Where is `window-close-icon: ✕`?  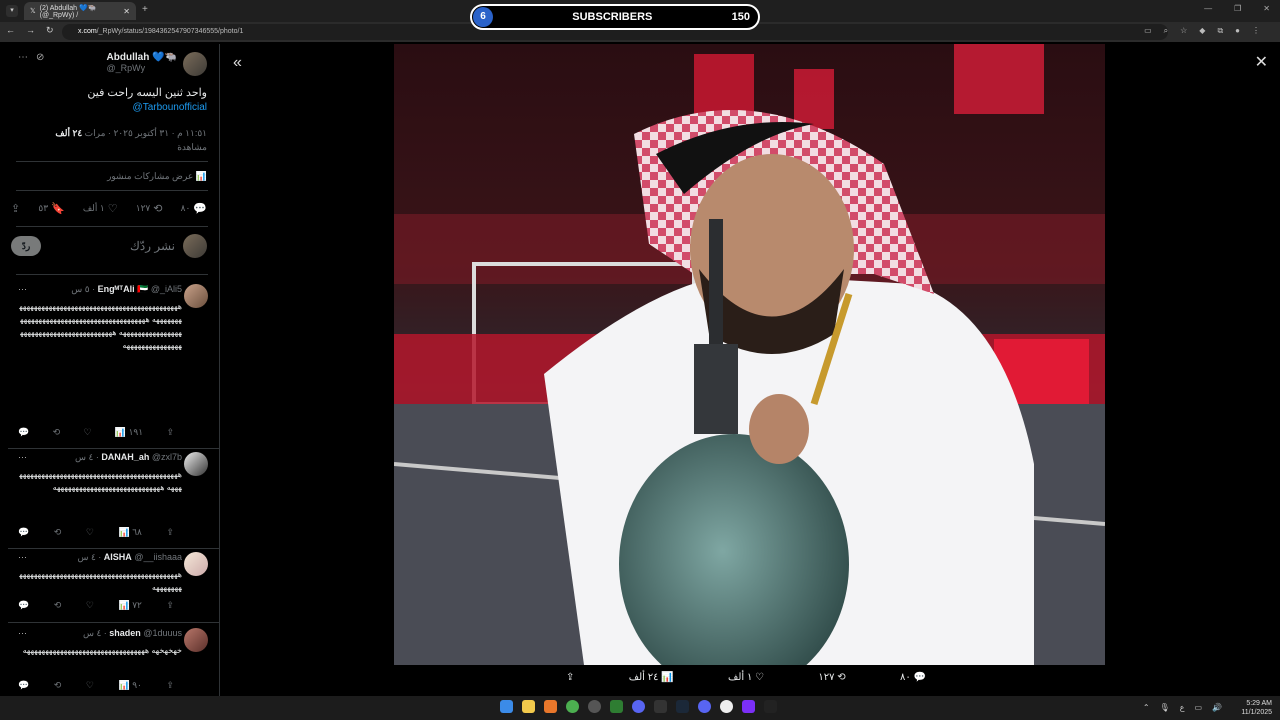 window-close-icon: ✕ is located at coordinates (1266, 8).